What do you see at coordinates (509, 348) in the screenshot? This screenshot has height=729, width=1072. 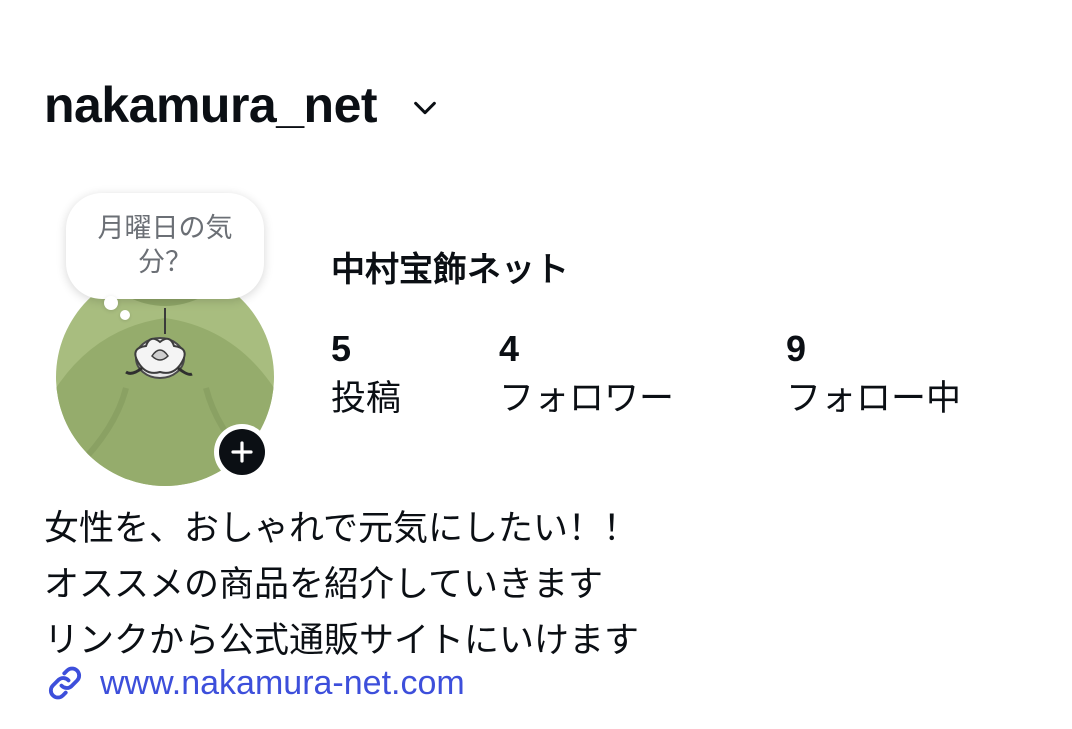 I see `followers-count: 4` at bounding box center [509, 348].